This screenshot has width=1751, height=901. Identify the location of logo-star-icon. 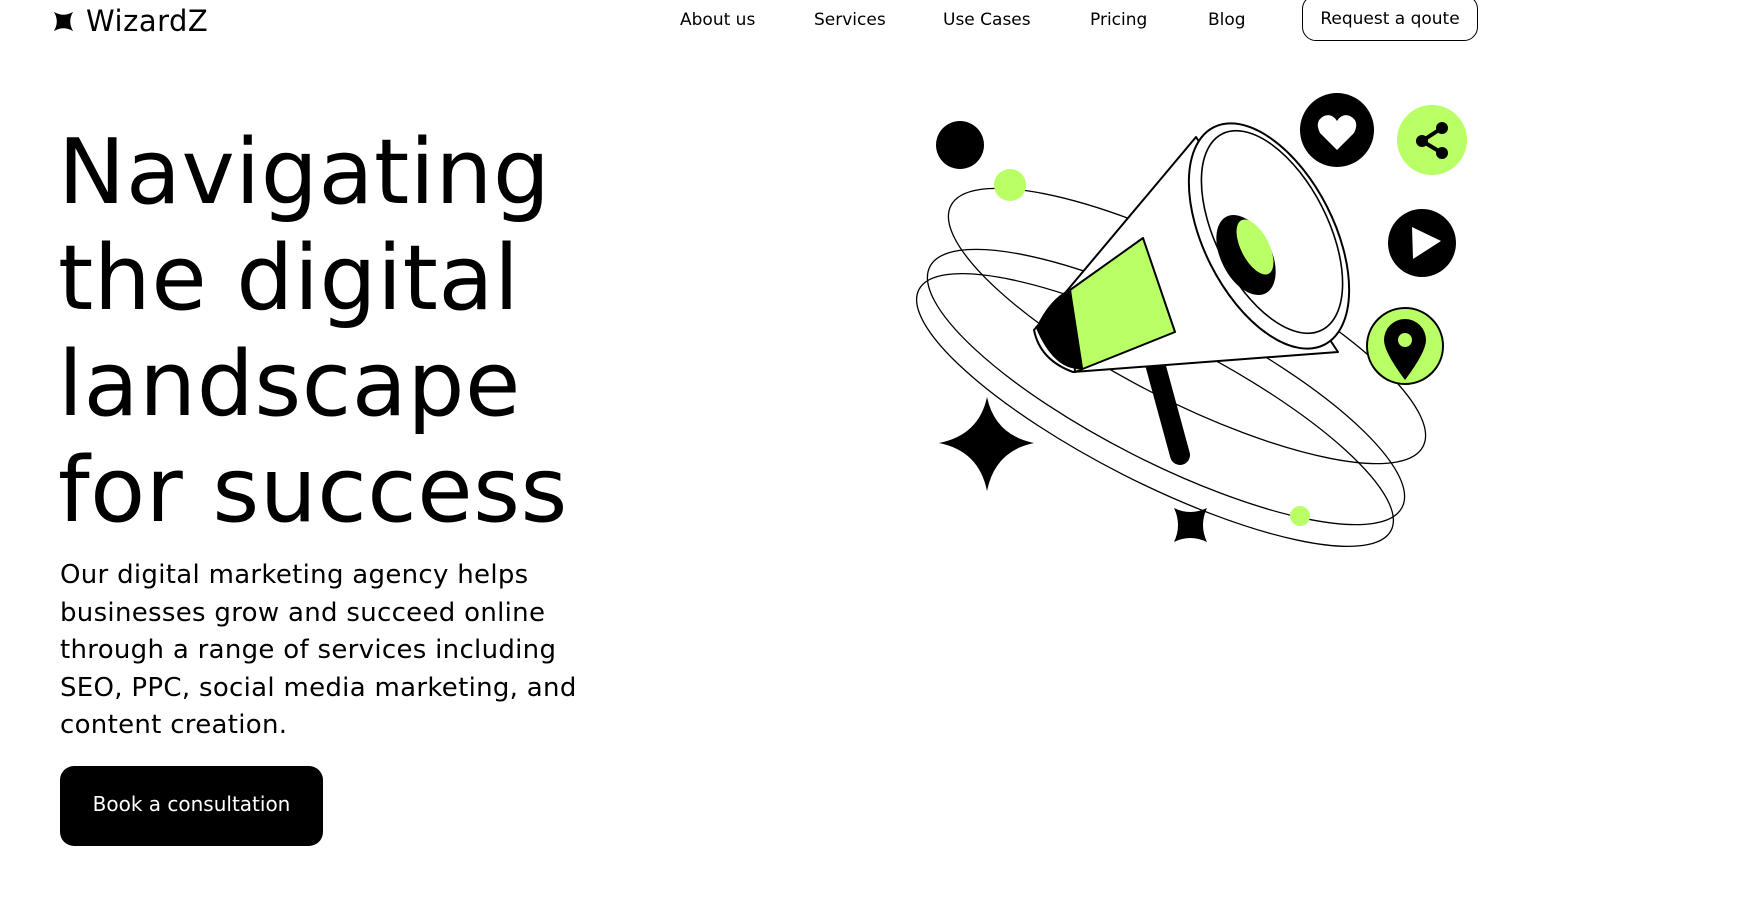
(63, 21).